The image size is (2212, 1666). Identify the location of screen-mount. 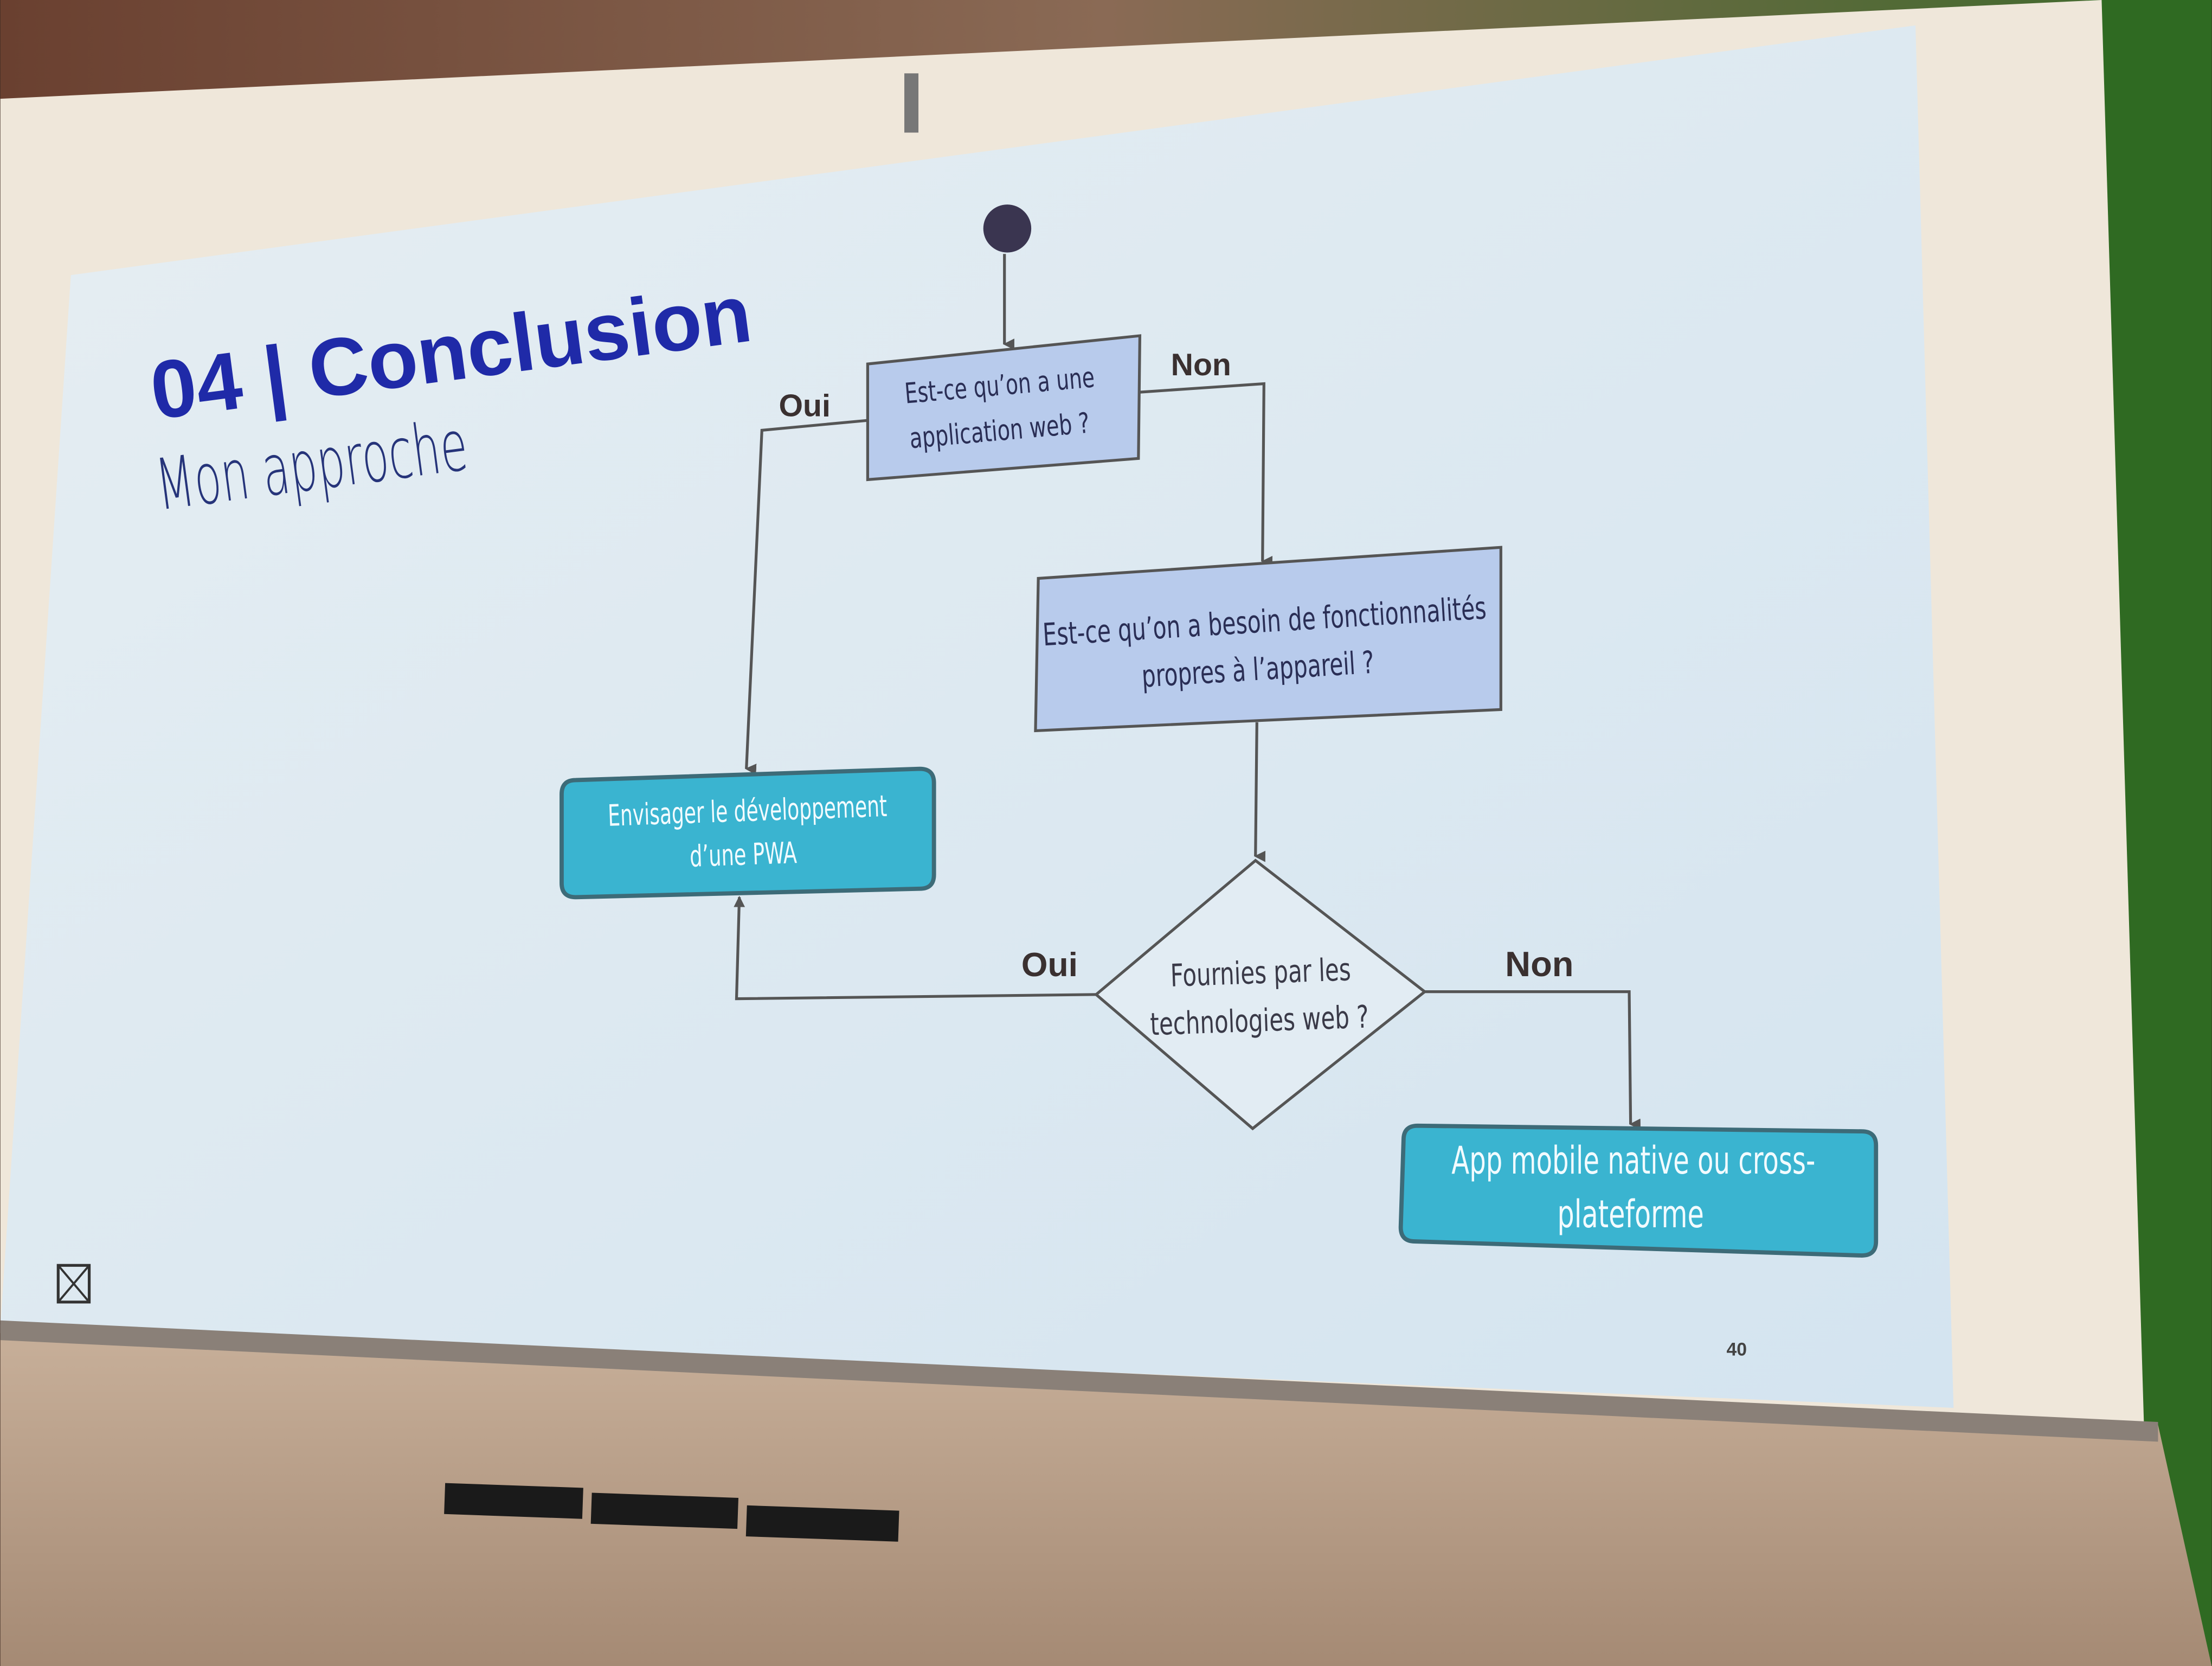
(911, 103).